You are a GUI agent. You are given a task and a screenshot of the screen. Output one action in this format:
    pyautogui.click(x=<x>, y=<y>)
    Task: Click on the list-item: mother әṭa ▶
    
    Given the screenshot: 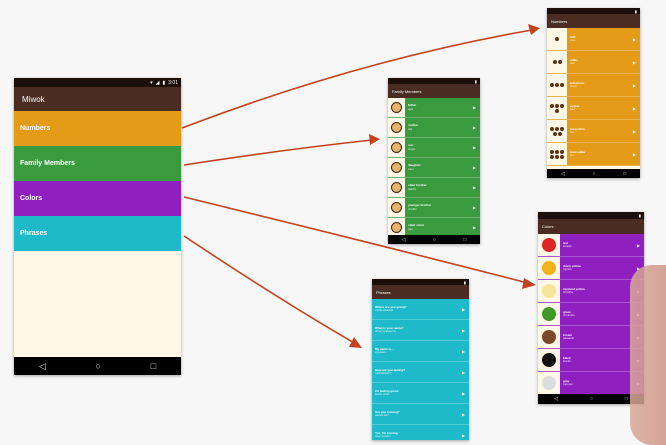 What is the action you would take?
    pyautogui.click(x=434, y=128)
    